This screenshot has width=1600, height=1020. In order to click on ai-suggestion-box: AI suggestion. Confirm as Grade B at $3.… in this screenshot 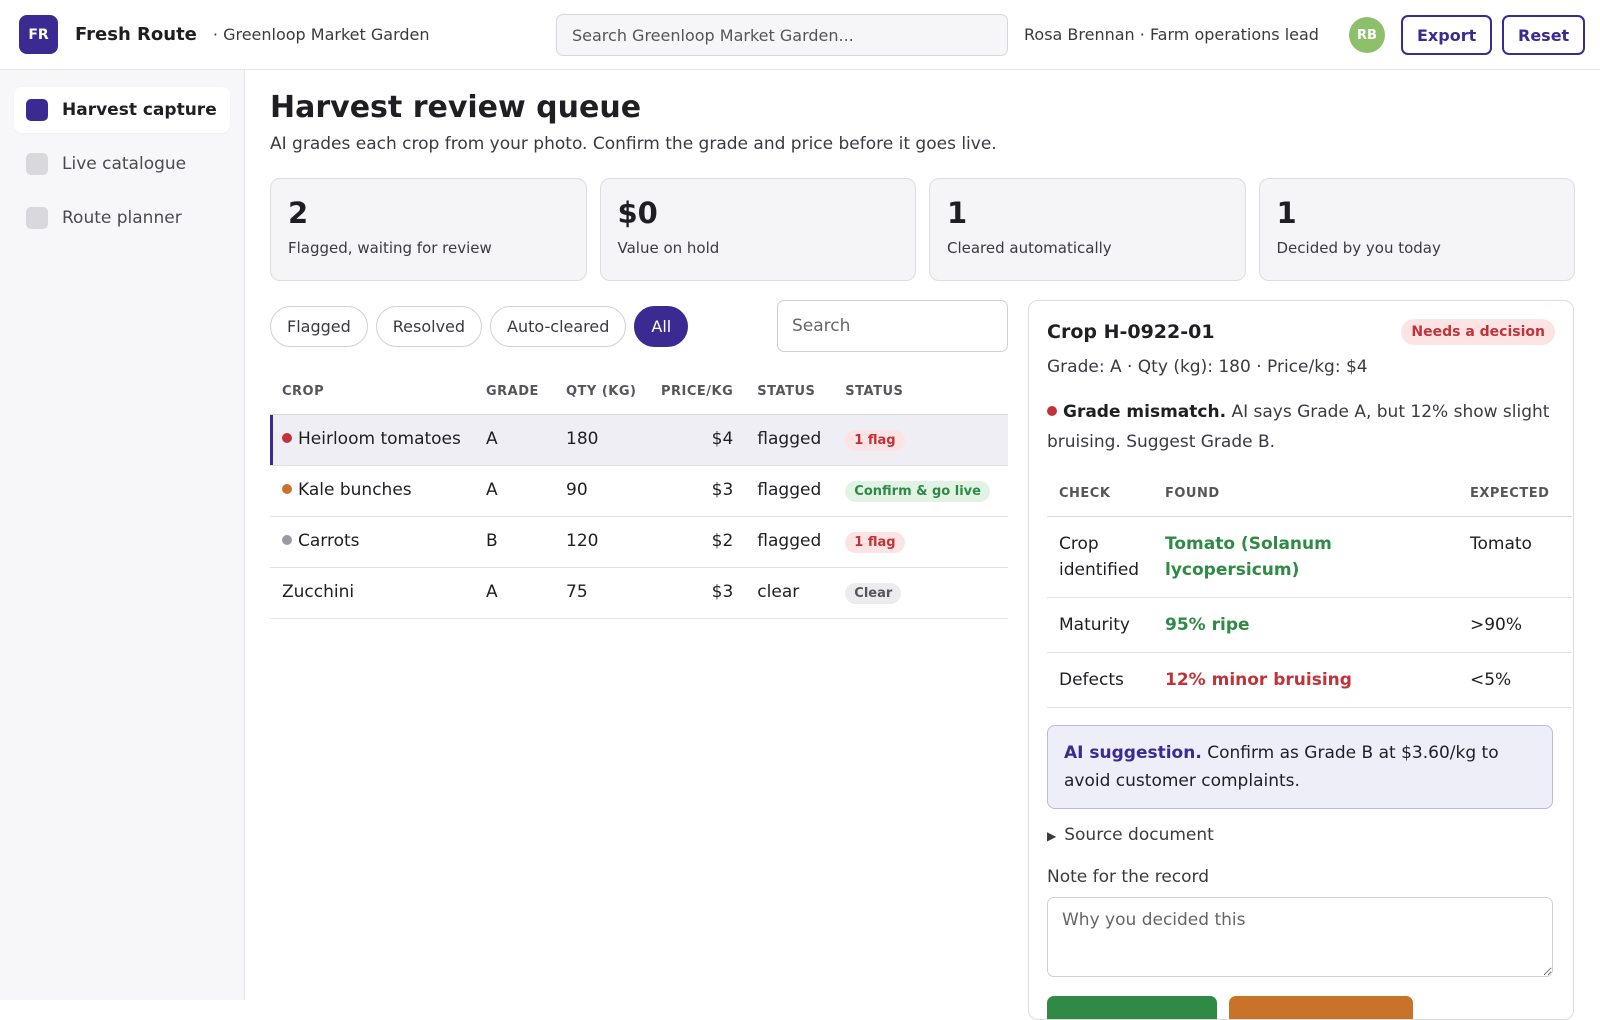, I will do `click(1300, 766)`.